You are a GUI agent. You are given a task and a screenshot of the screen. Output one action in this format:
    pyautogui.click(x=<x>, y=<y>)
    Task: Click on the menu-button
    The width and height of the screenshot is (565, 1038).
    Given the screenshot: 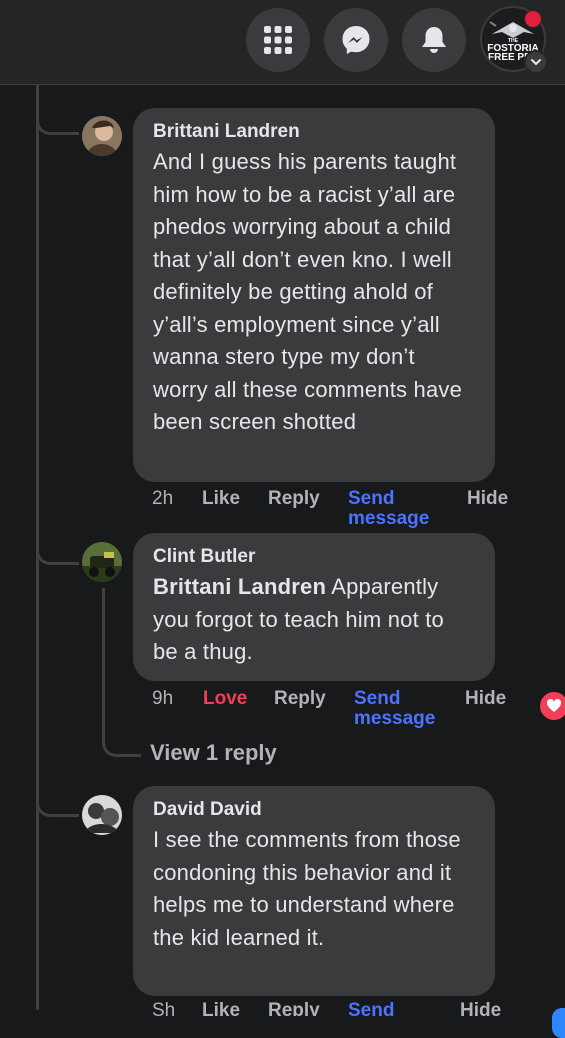 What is the action you would take?
    pyautogui.click(x=278, y=40)
    